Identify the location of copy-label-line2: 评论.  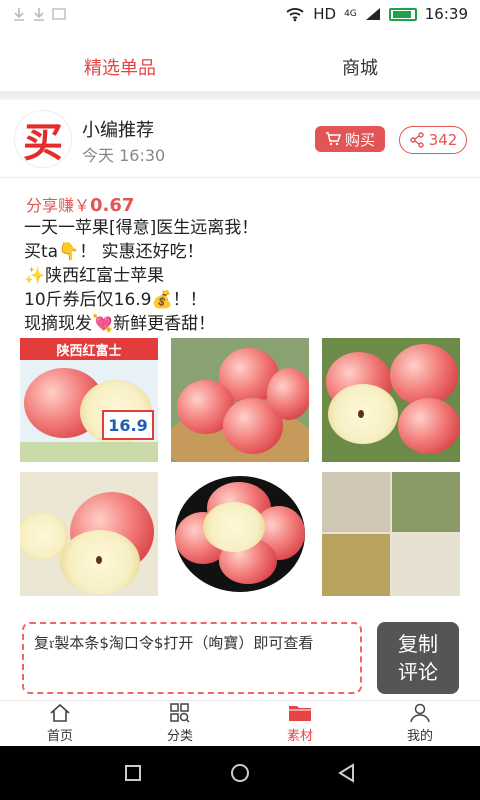
(418, 672).